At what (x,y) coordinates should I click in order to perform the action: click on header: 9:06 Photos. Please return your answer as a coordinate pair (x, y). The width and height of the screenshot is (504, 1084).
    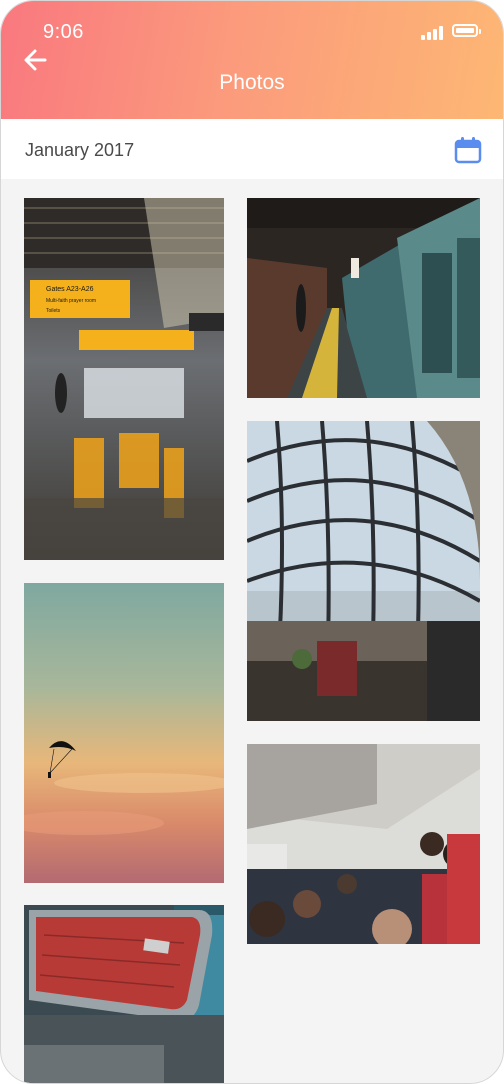
    Looking at the image, I should click on (252, 60).